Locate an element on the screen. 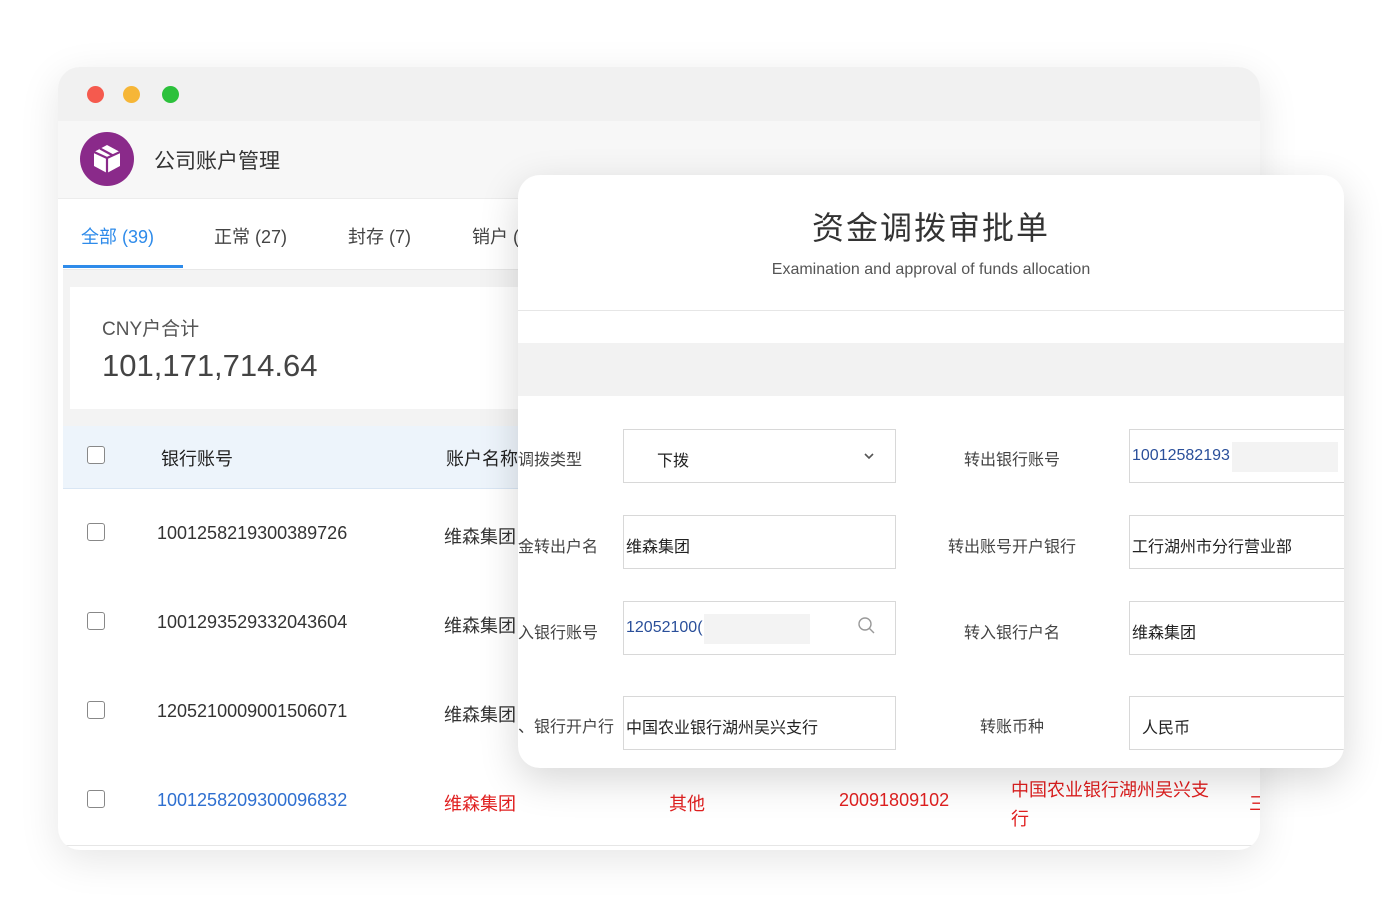 This screenshot has width=1400, height=900. app-title: 公司账户管理 is located at coordinates (217, 161).